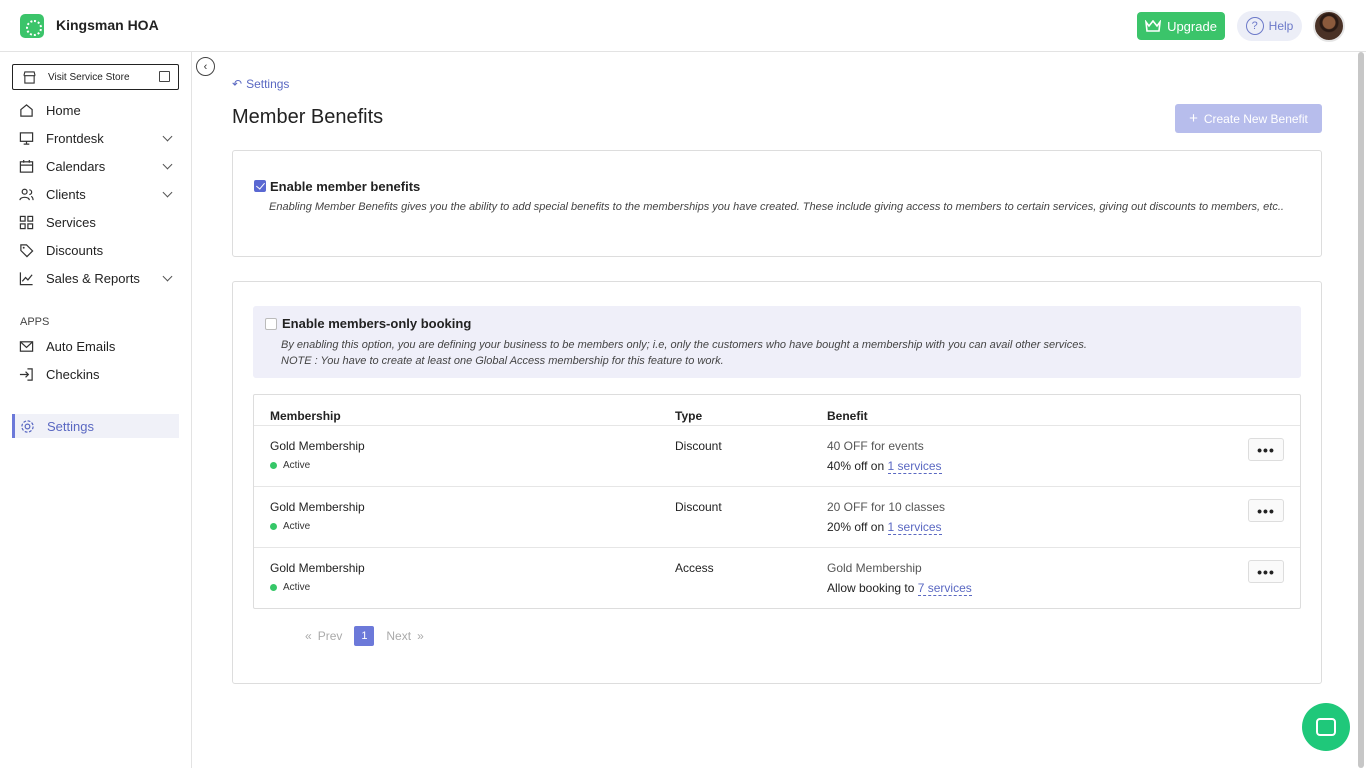 The height and width of the screenshot is (768, 1366). Describe the element at coordinates (944, 588) in the screenshot. I see `services-link: 7 services` at that location.